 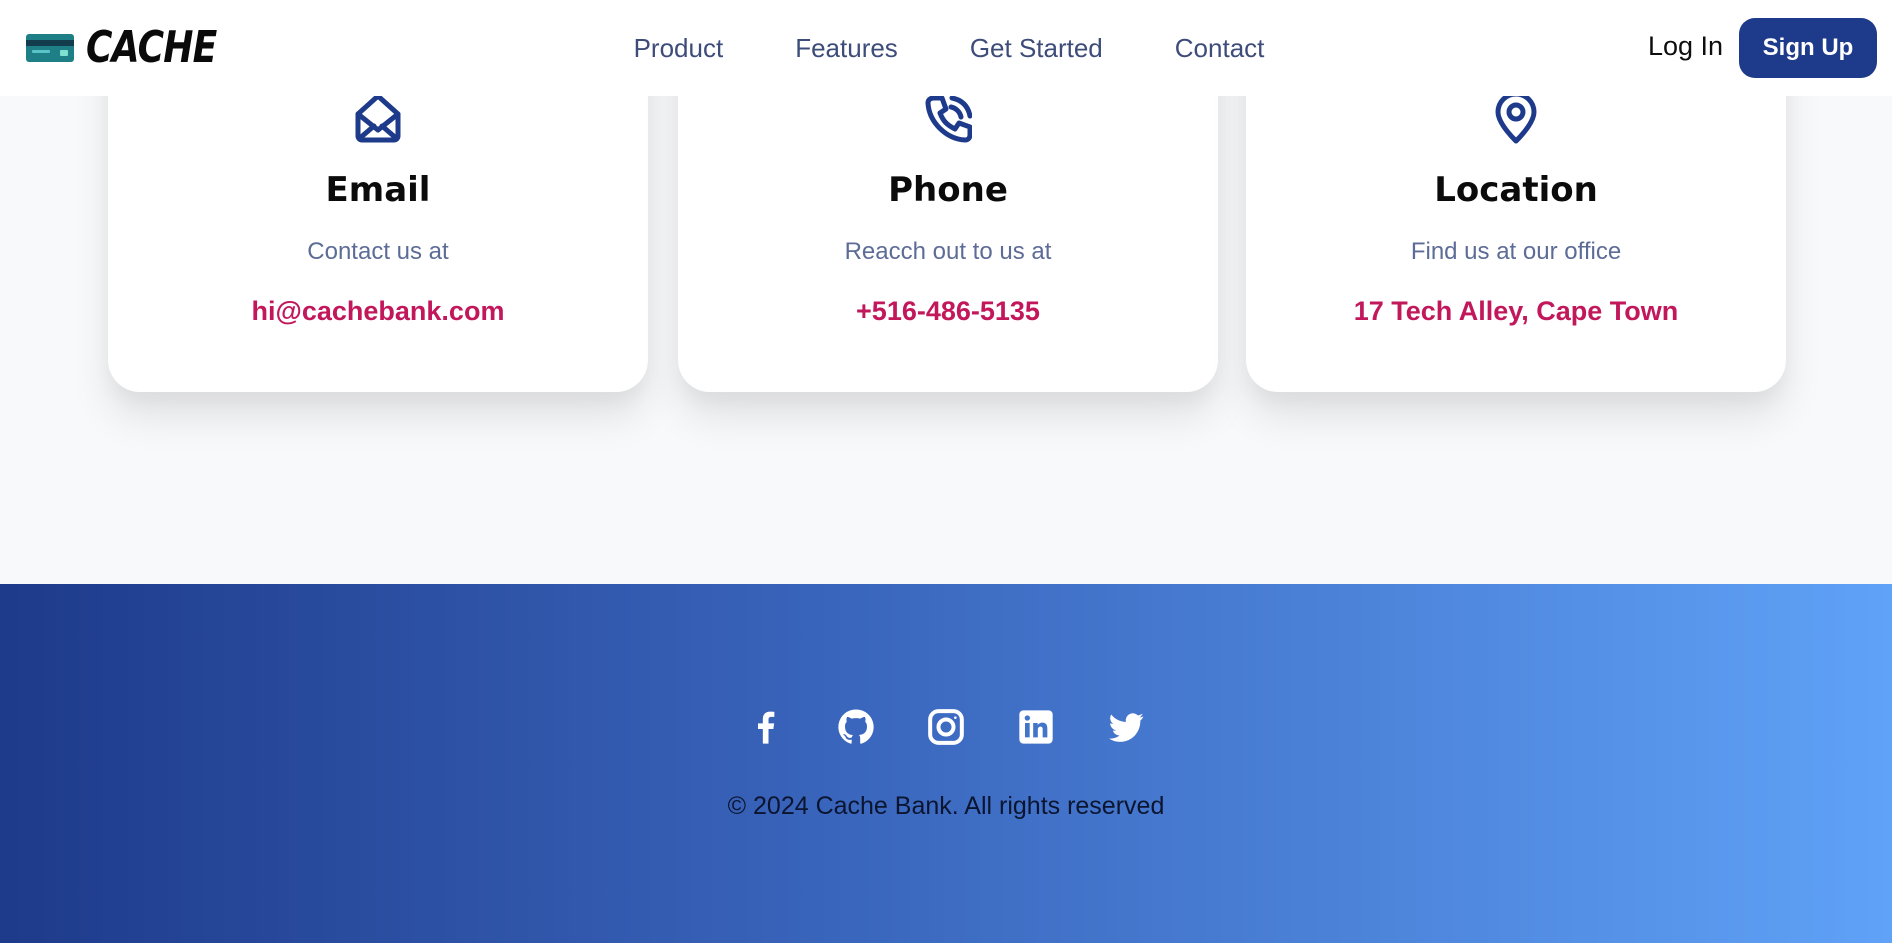 What do you see at coordinates (948, 311) in the screenshot?
I see `phone-link: +516-486-5135` at bounding box center [948, 311].